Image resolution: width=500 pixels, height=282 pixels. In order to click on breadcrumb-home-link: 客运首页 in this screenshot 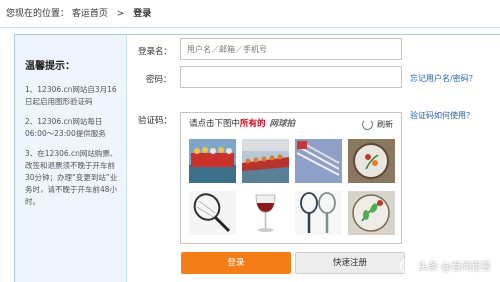, I will do `click(90, 14)`.